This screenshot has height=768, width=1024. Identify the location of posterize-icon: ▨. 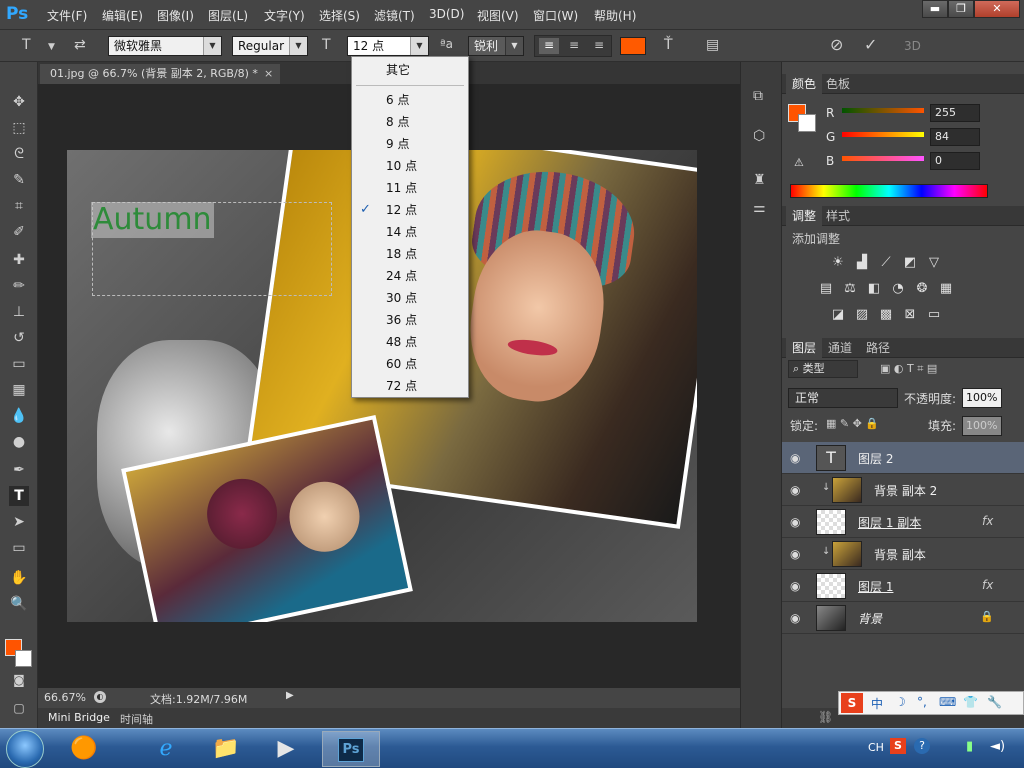
(862, 315).